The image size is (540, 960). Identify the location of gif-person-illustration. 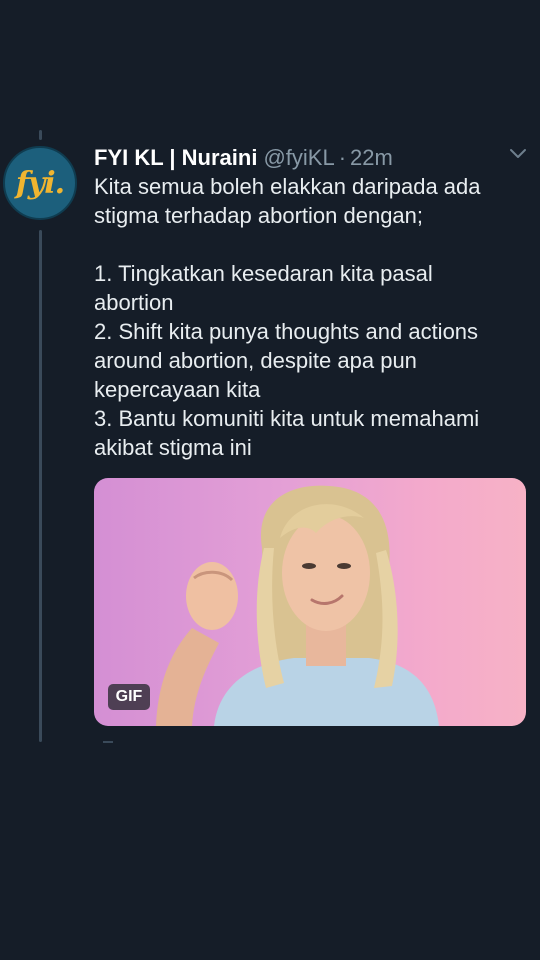
(297, 605).